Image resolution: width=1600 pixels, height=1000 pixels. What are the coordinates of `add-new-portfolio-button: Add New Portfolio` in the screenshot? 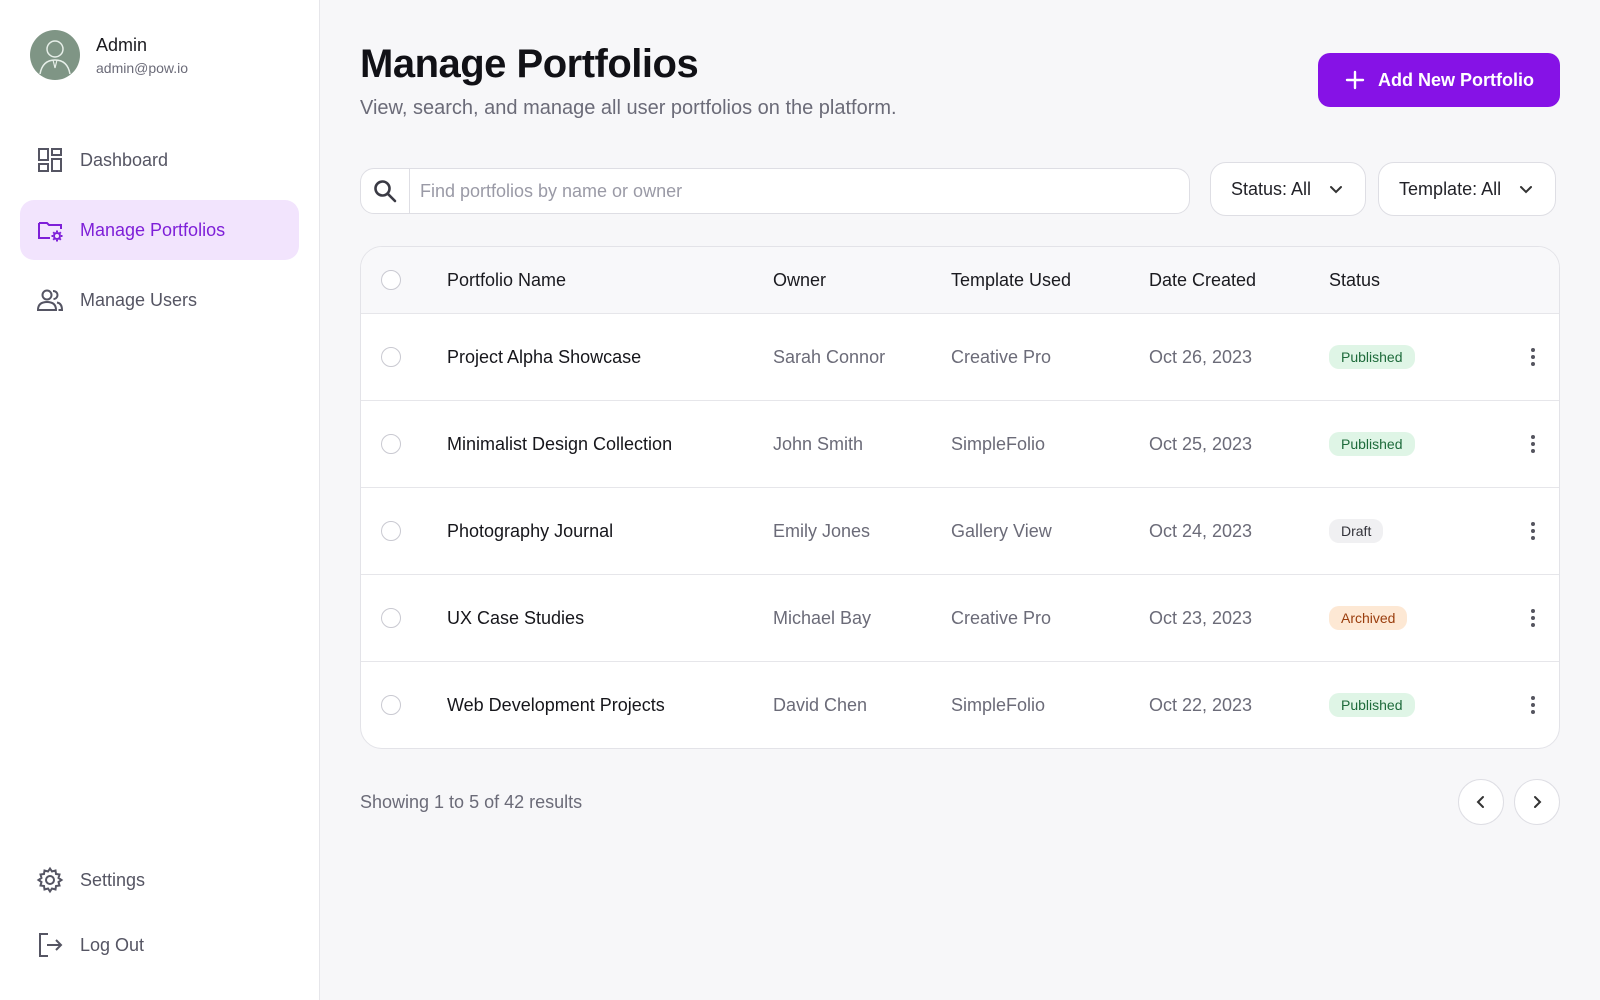 It's located at (1439, 80).